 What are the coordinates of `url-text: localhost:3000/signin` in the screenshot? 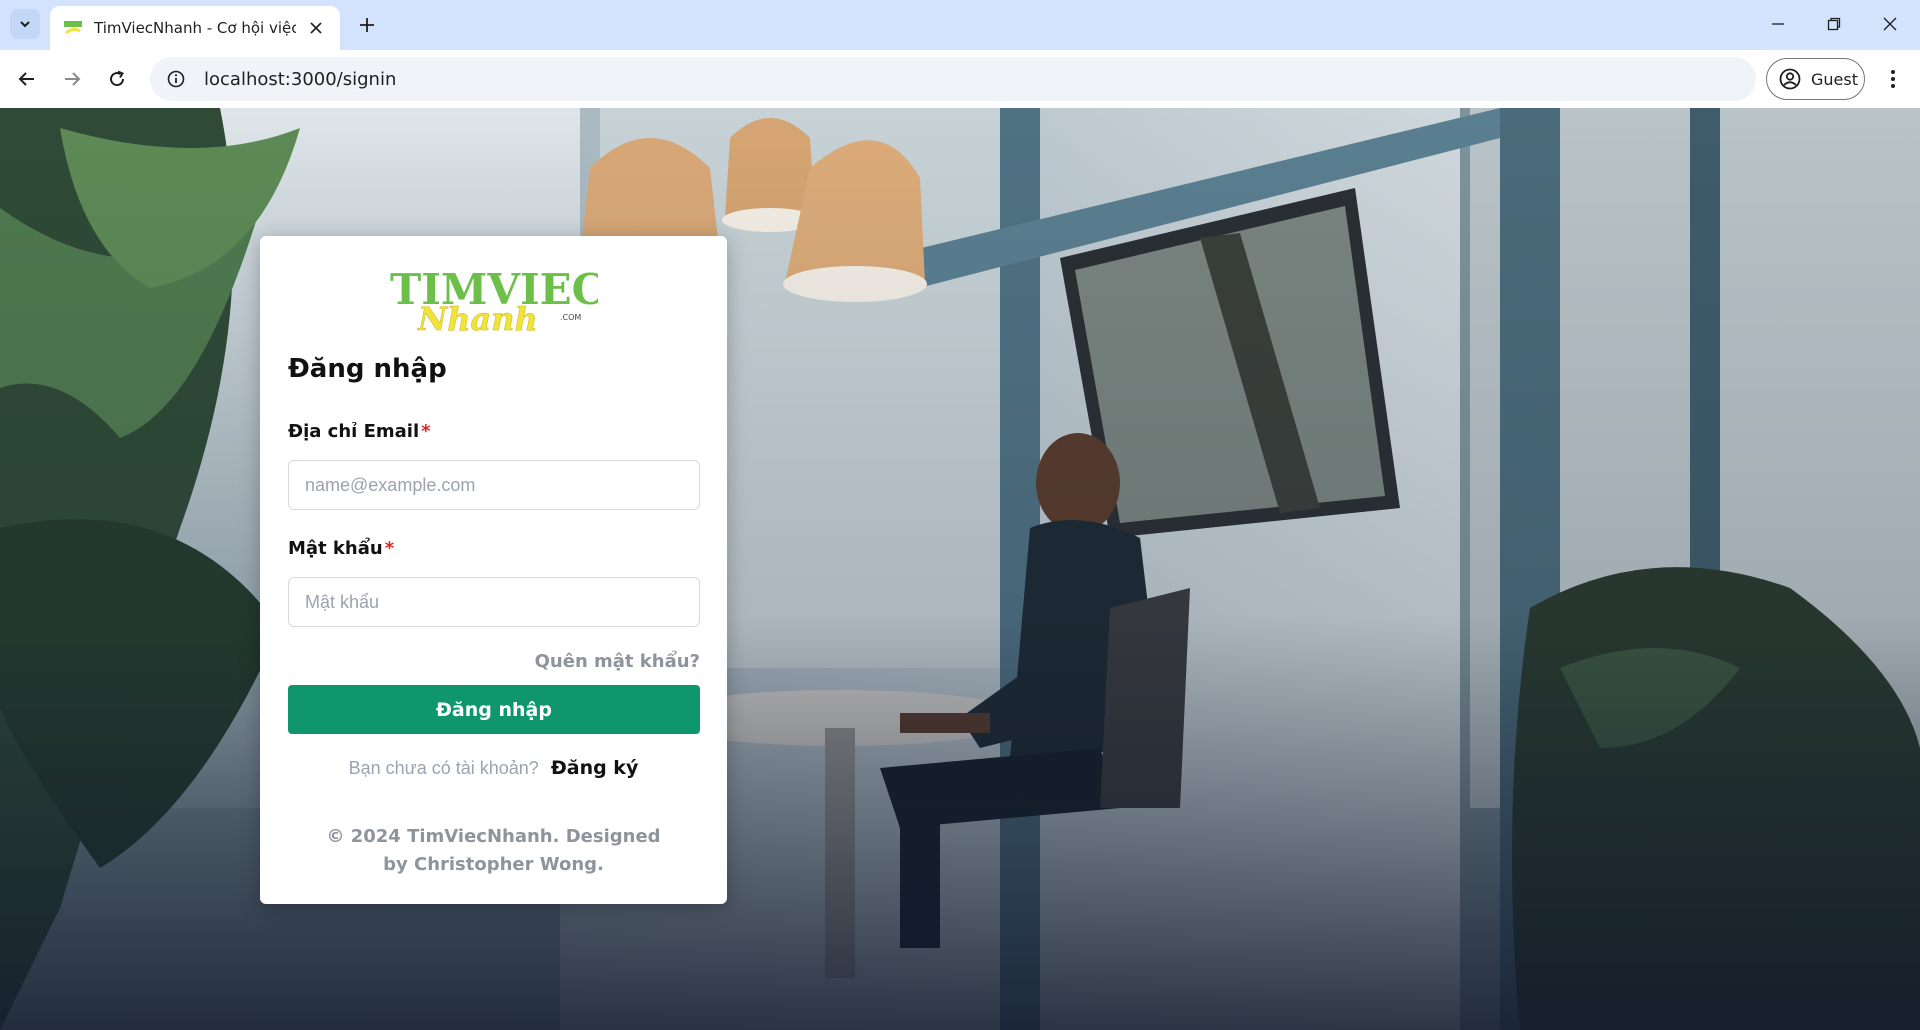 It's located at (300, 79).